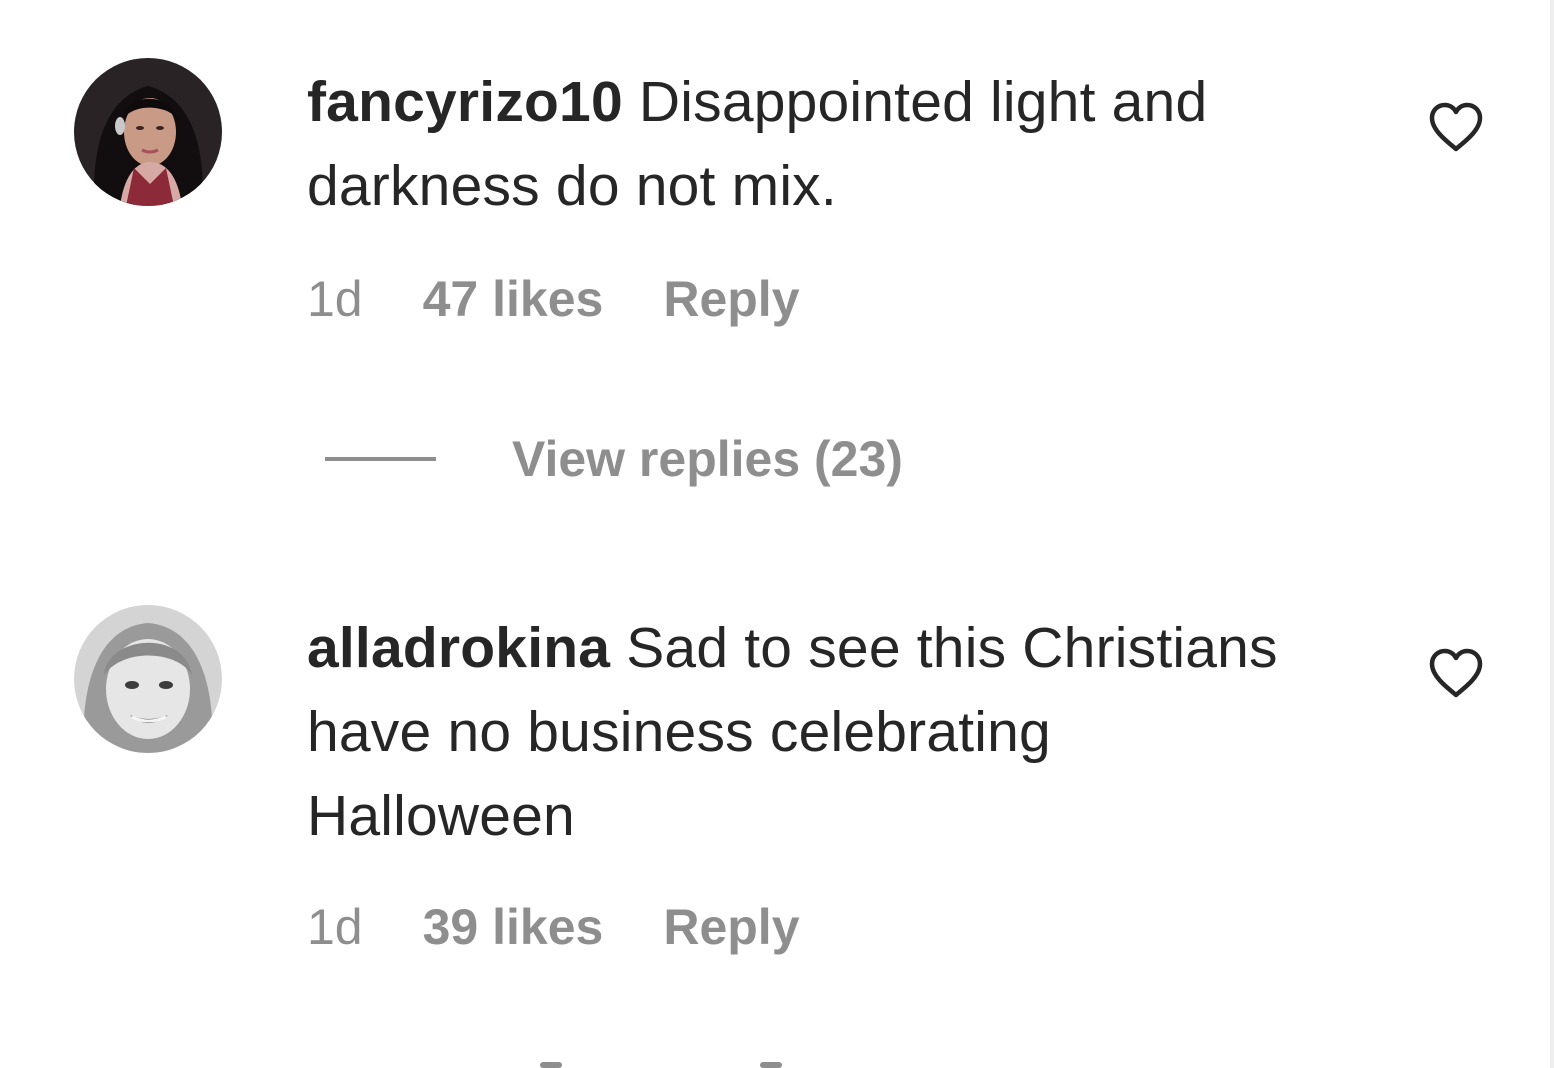 Image resolution: width=1554 pixels, height=1068 pixels. I want to click on comment-meta: 1d 47 likes Reply, so click(553, 299).